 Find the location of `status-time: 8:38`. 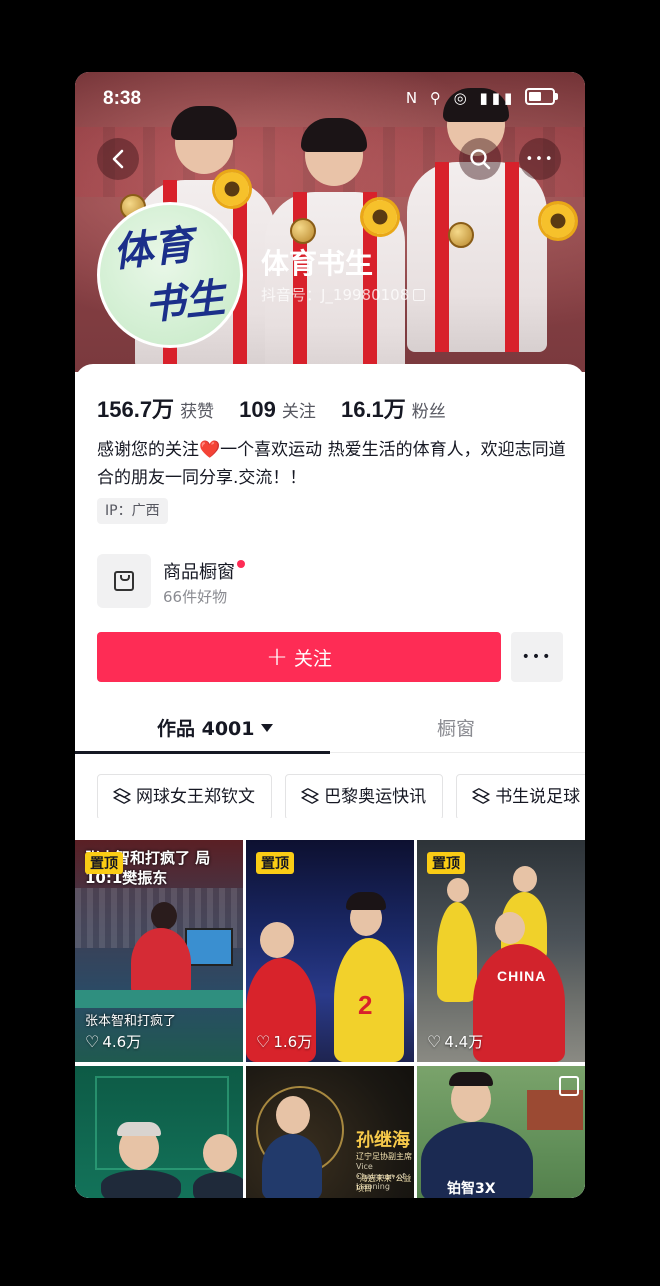

status-time: 8:38 is located at coordinates (122, 98).